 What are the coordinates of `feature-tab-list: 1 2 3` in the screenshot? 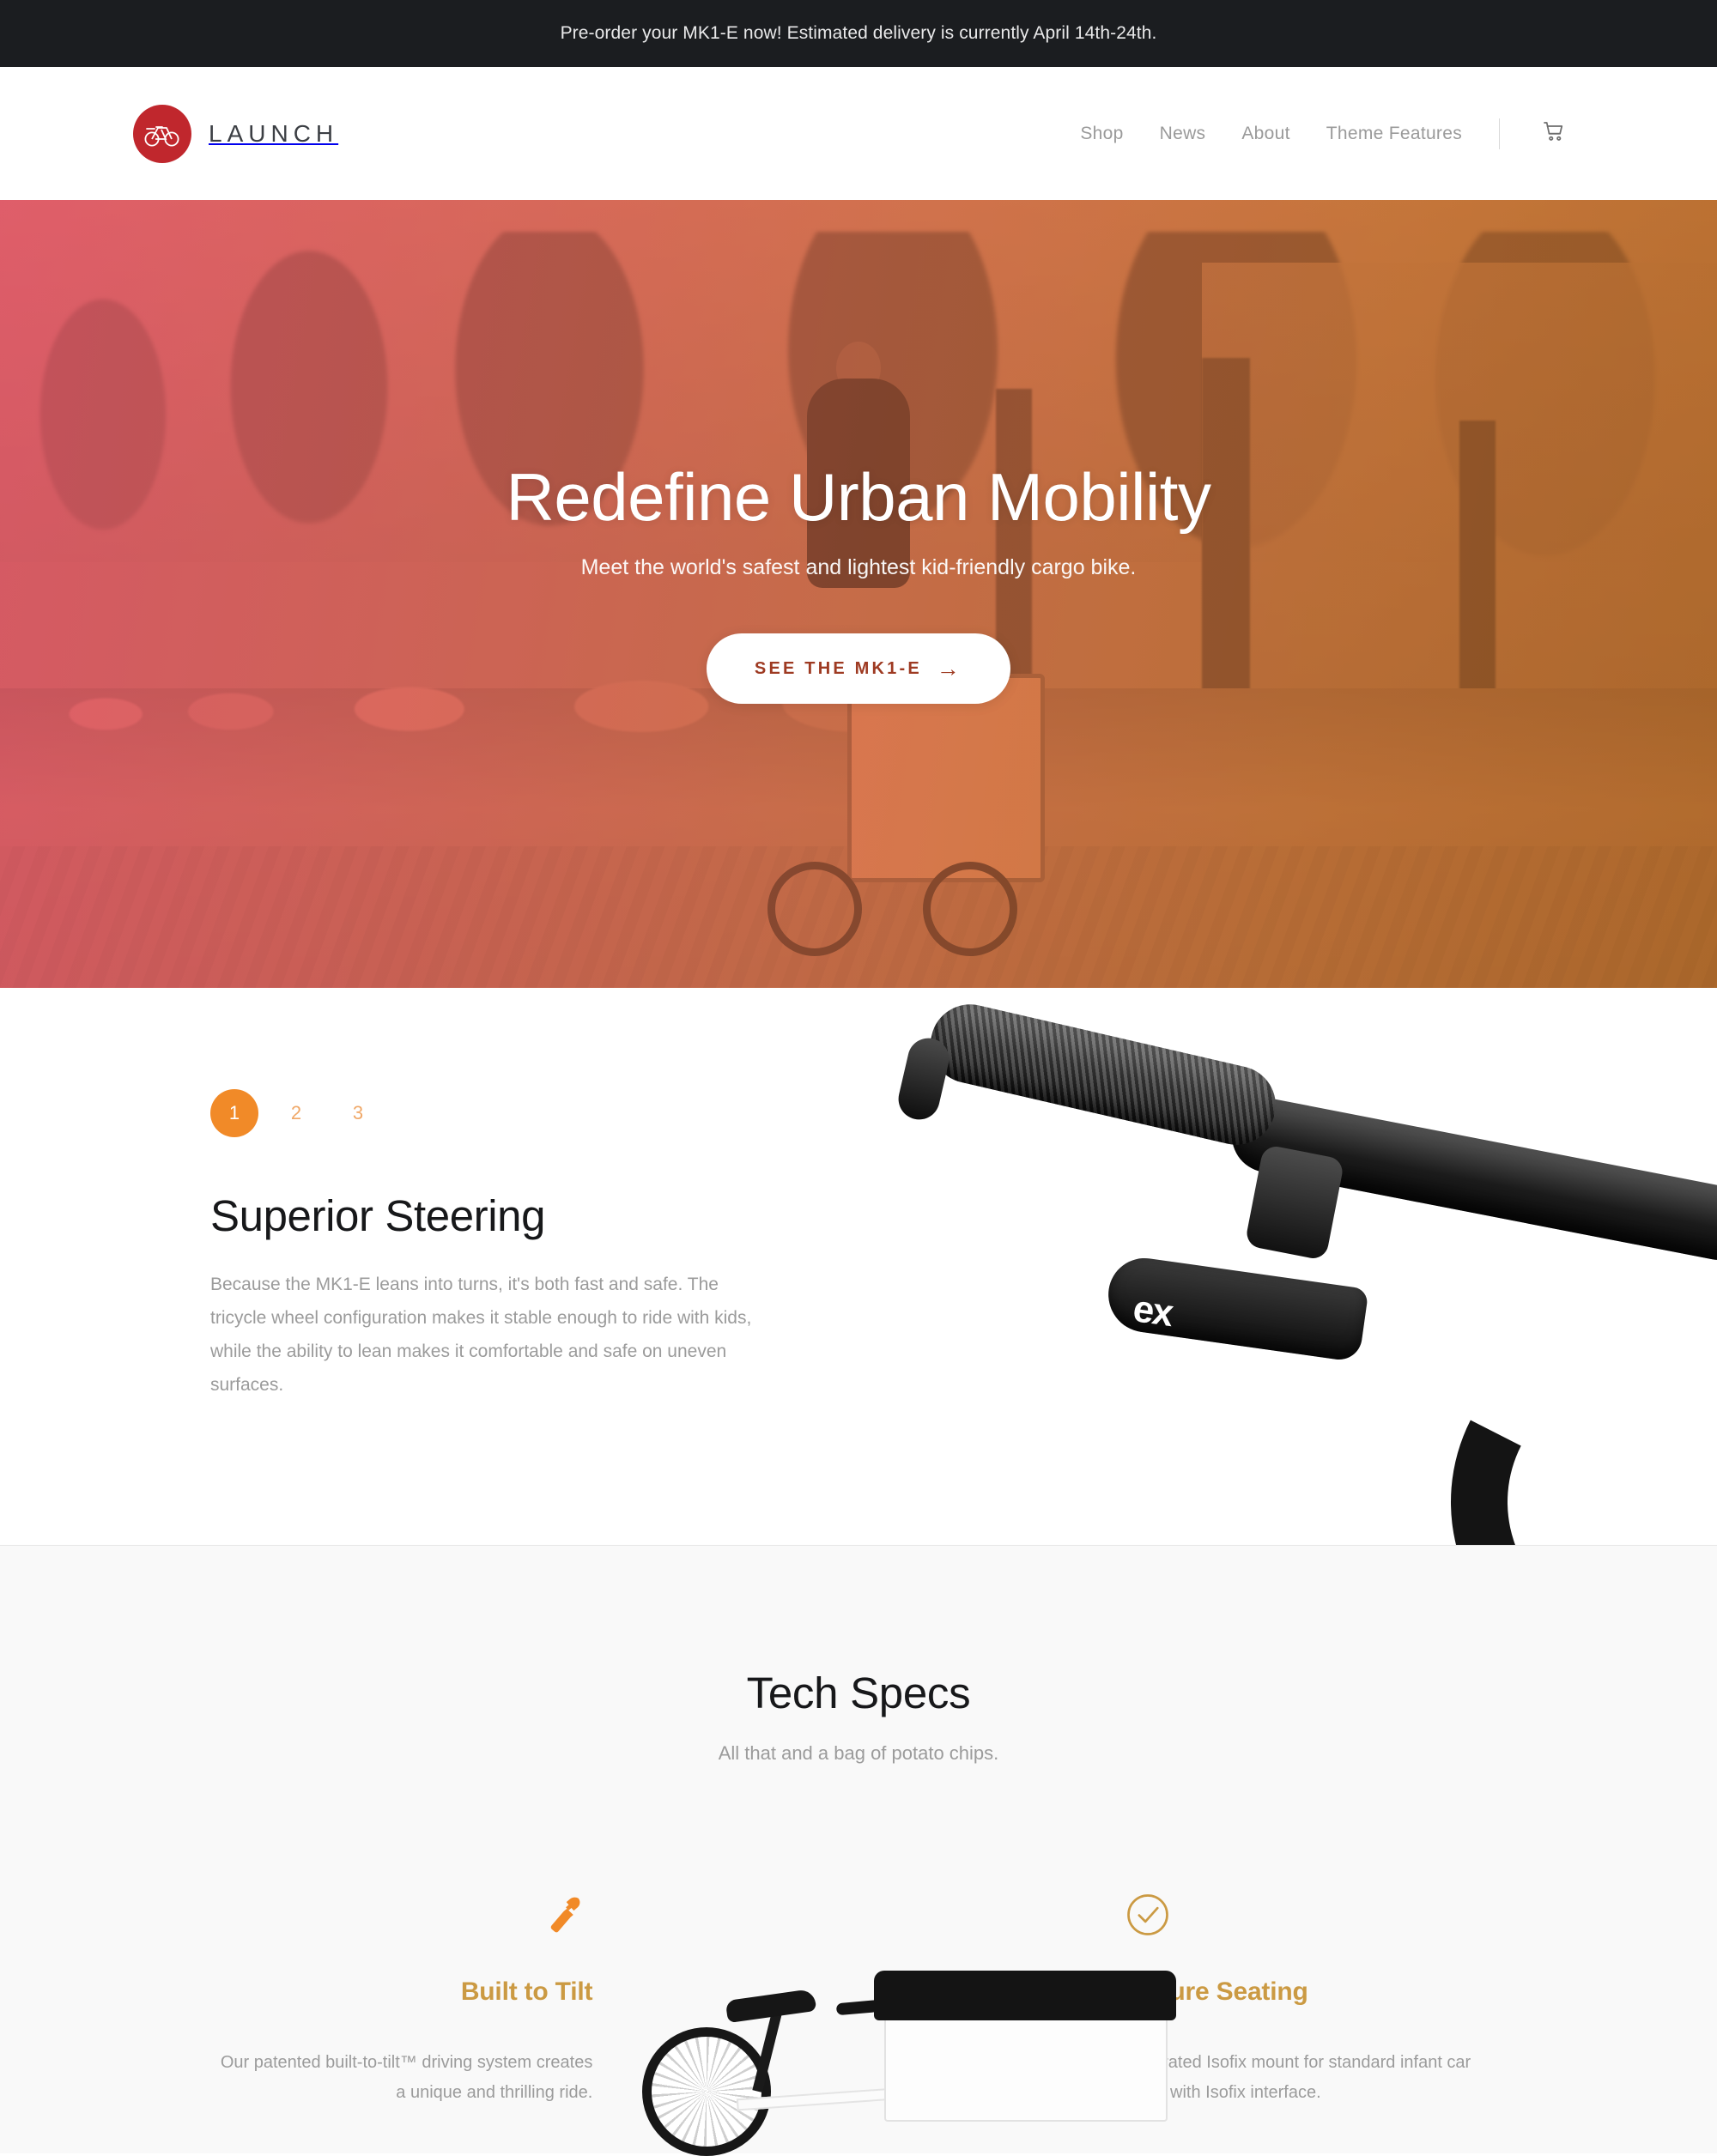 It's located at (485, 1113).